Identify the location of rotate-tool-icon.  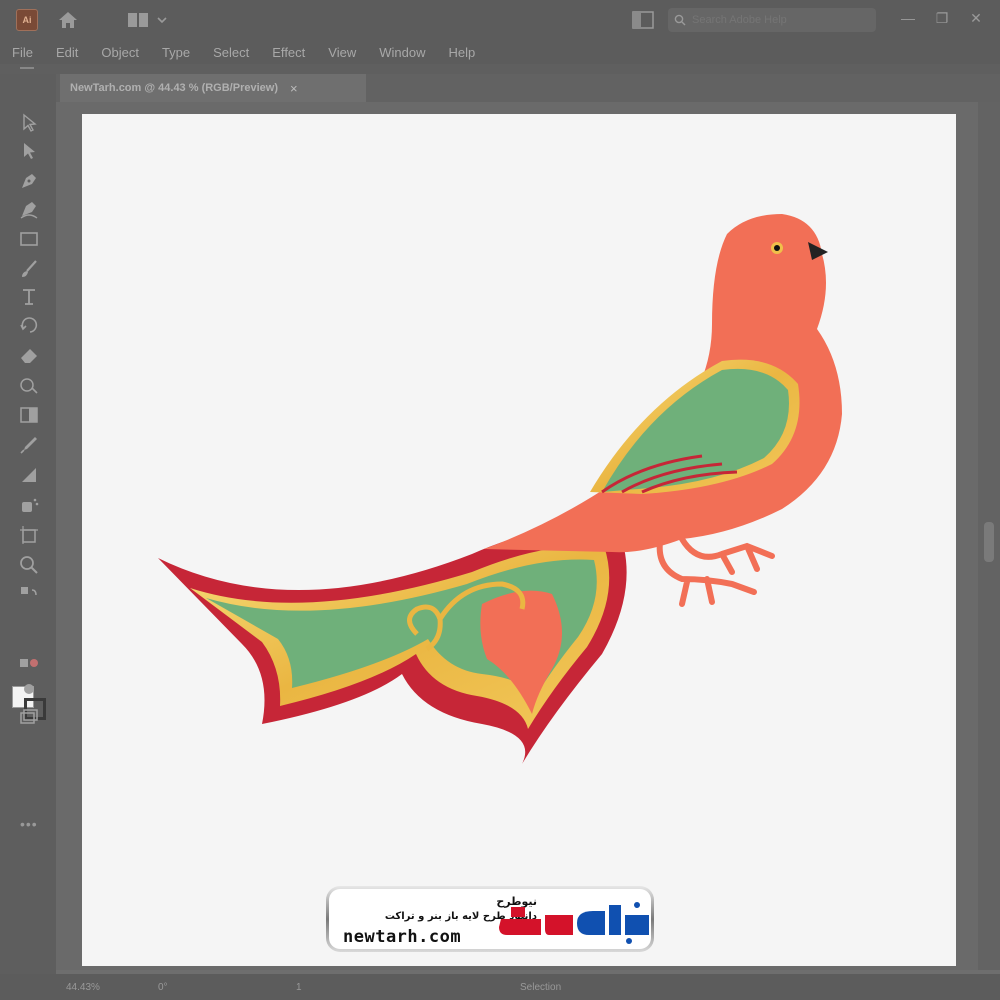
(29, 325).